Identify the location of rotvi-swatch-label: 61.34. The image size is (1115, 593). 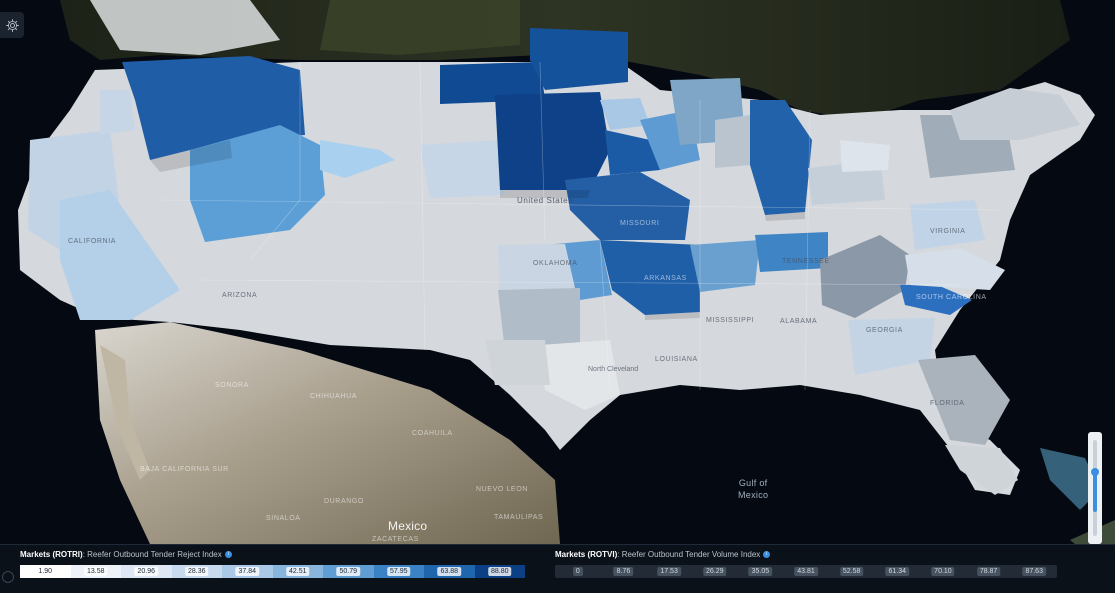
(897, 571).